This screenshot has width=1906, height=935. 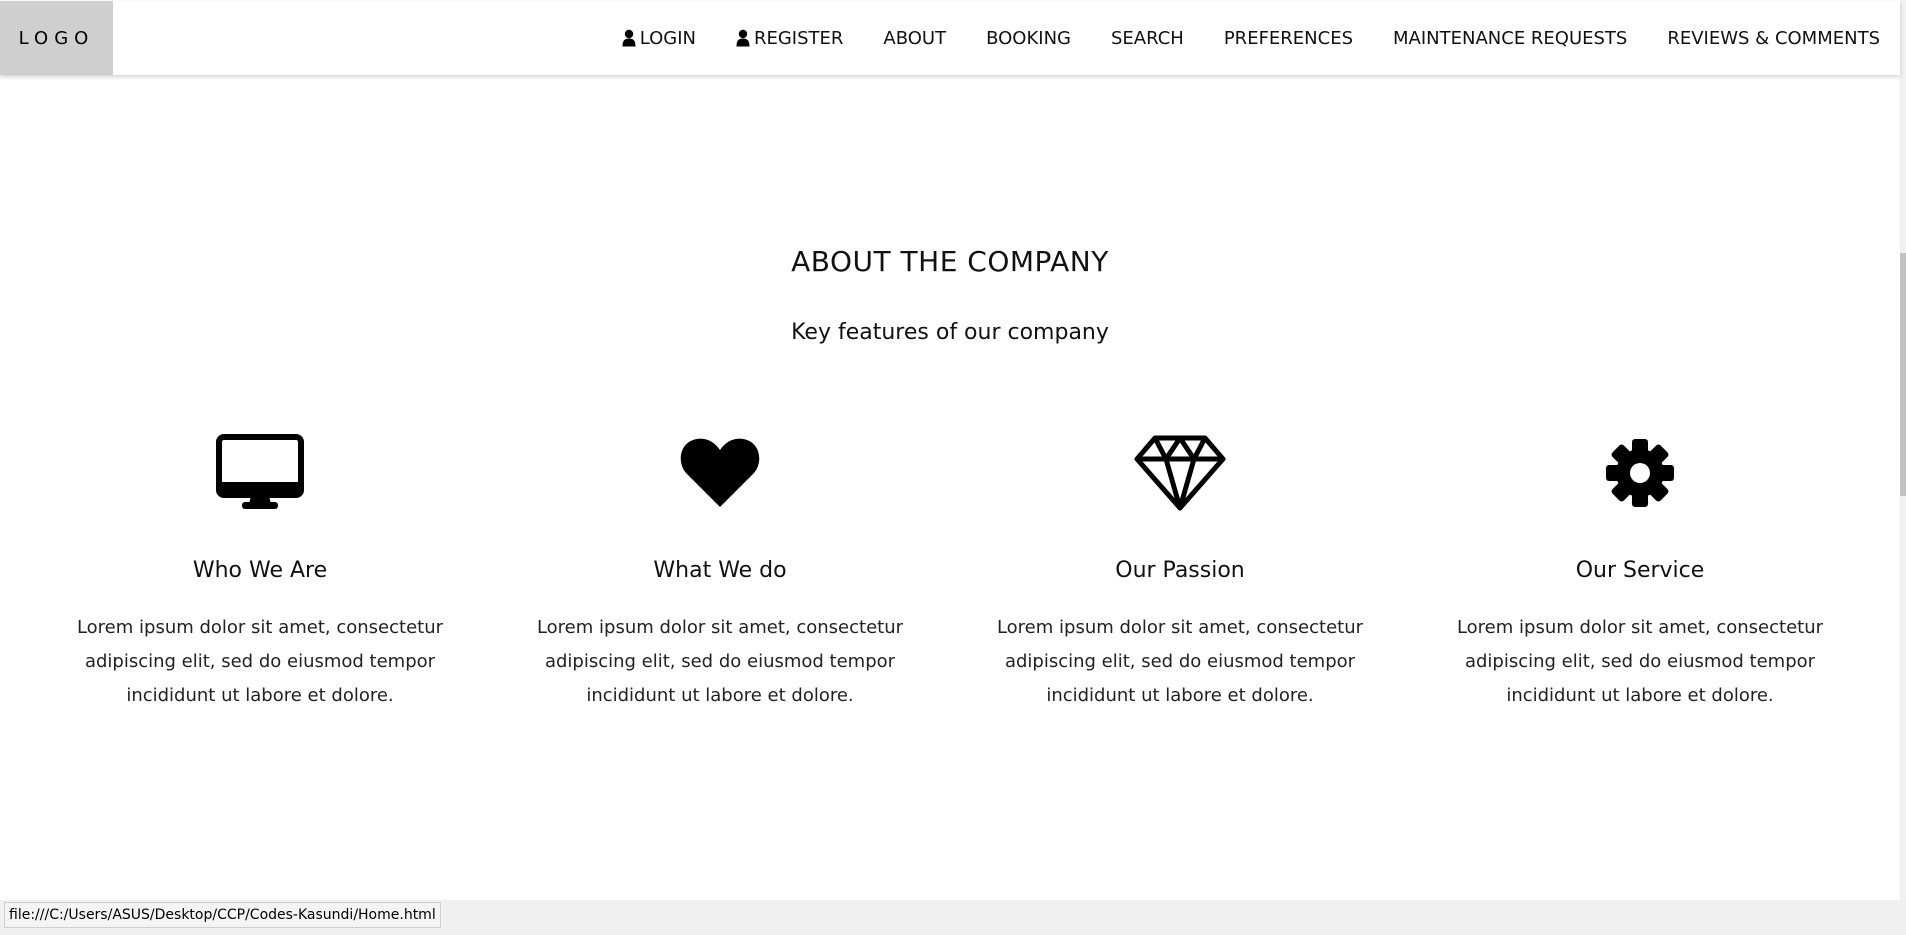 I want to click on feature-title: Who We Are, so click(x=260, y=570).